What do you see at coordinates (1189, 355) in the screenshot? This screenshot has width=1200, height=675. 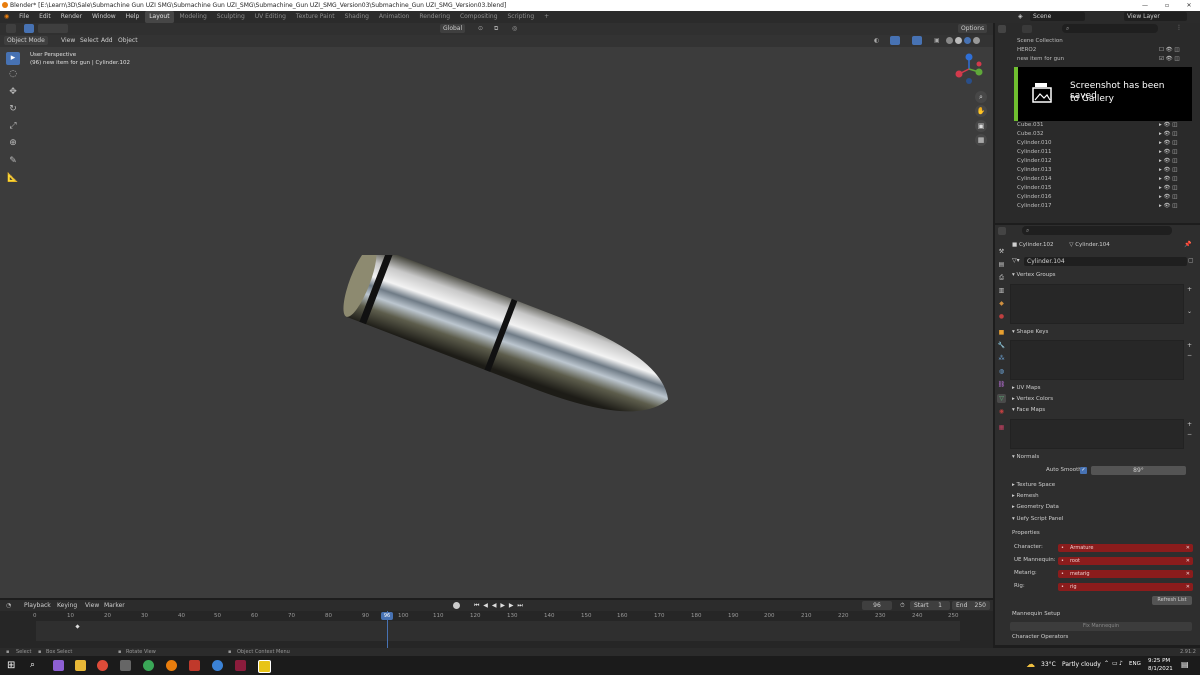 I see `remove-shape-key-button: −` at bounding box center [1189, 355].